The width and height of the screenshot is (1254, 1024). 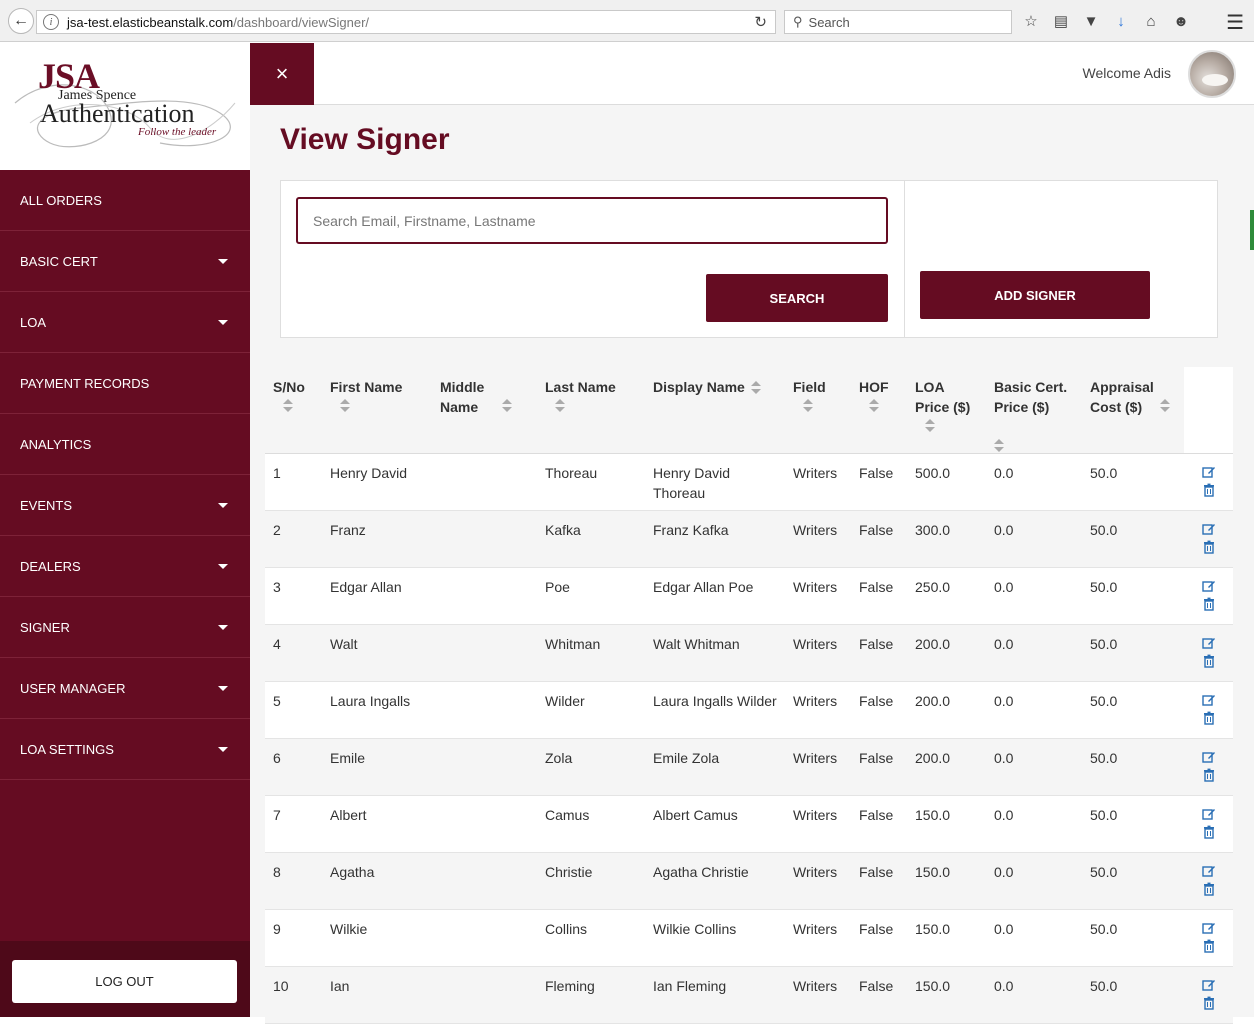 What do you see at coordinates (124, 981) in the screenshot?
I see `logout-button: LOG OUT` at bounding box center [124, 981].